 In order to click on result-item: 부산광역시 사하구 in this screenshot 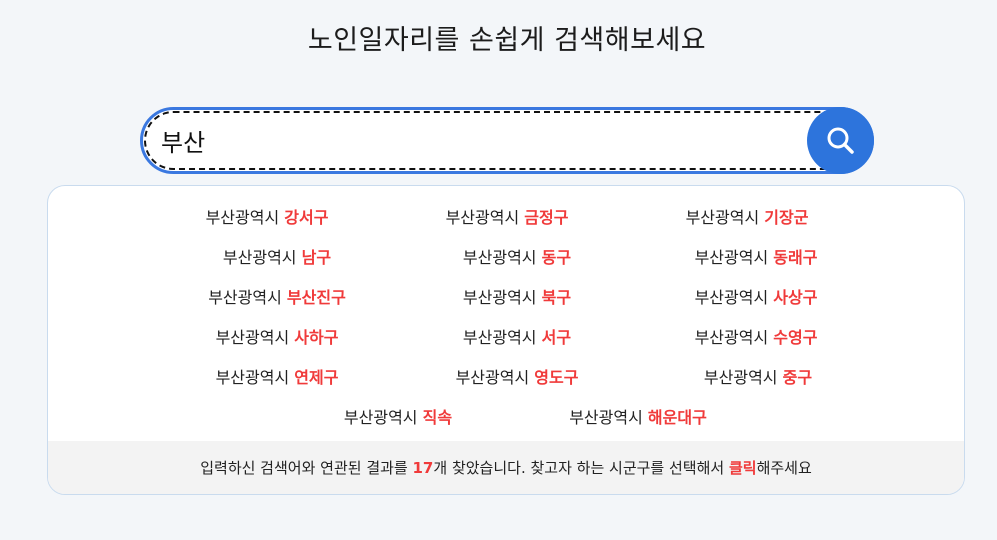, I will do `click(277, 336)`.